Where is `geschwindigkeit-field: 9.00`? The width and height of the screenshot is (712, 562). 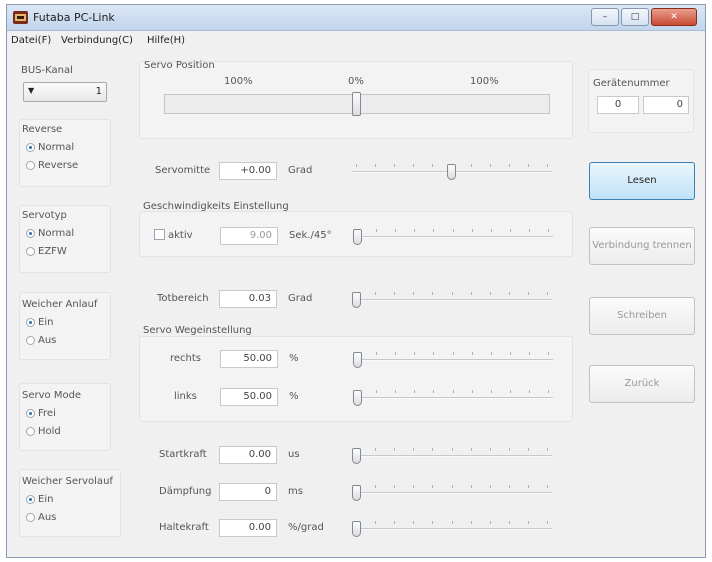 geschwindigkeit-field: 9.00 is located at coordinates (249, 236).